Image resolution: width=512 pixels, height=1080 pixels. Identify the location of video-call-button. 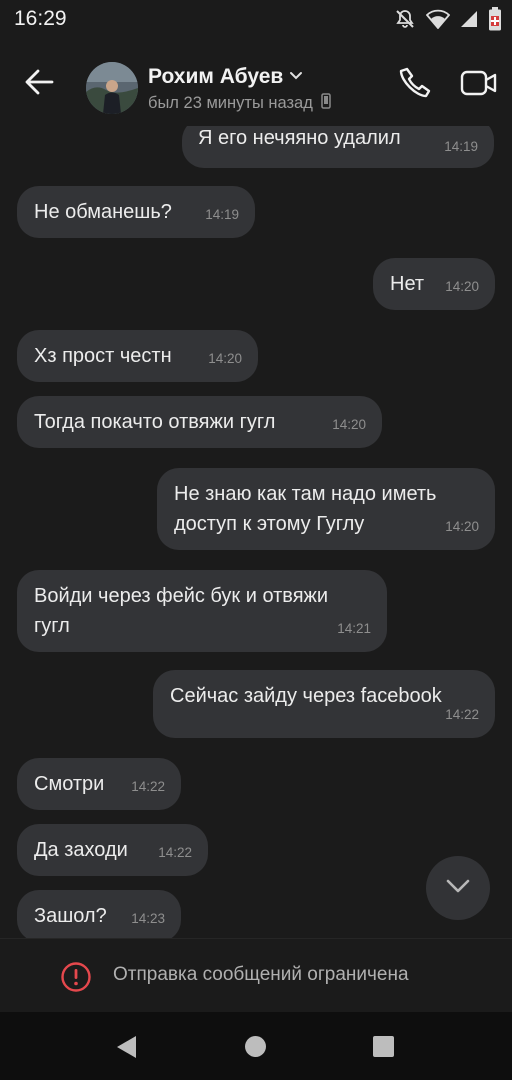
(479, 85).